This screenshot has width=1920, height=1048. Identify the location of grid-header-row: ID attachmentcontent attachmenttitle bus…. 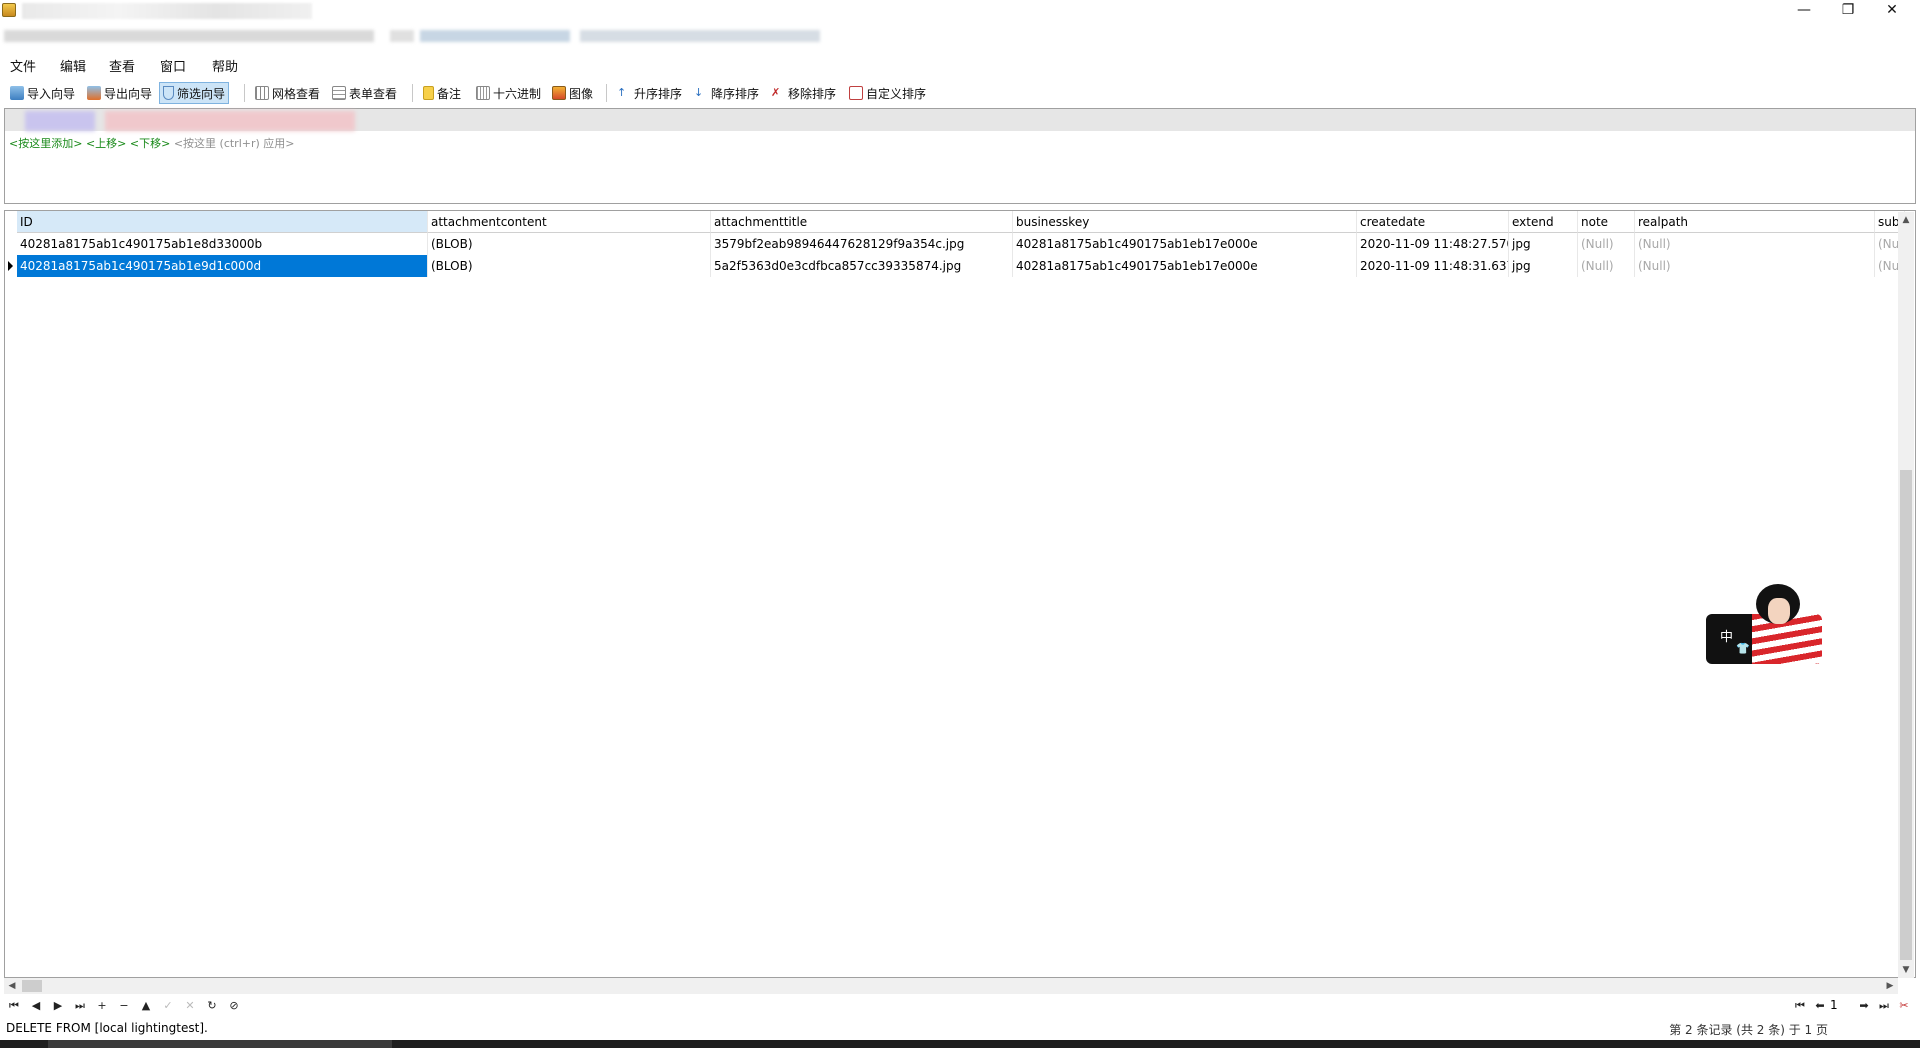
(955, 222).